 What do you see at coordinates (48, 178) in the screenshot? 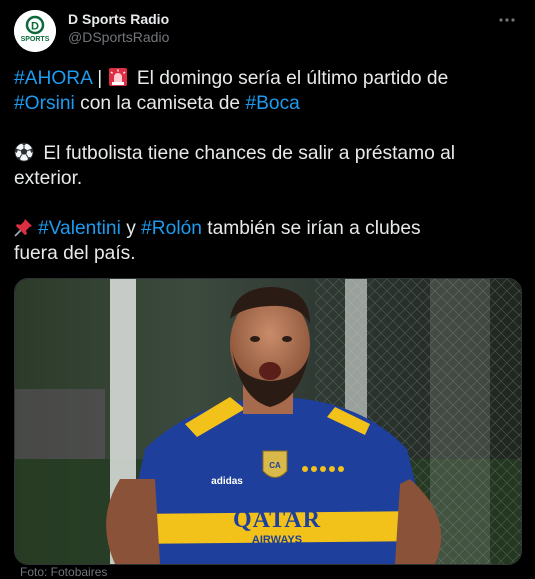
I see `tweet-text-segment: exterior.` at bounding box center [48, 178].